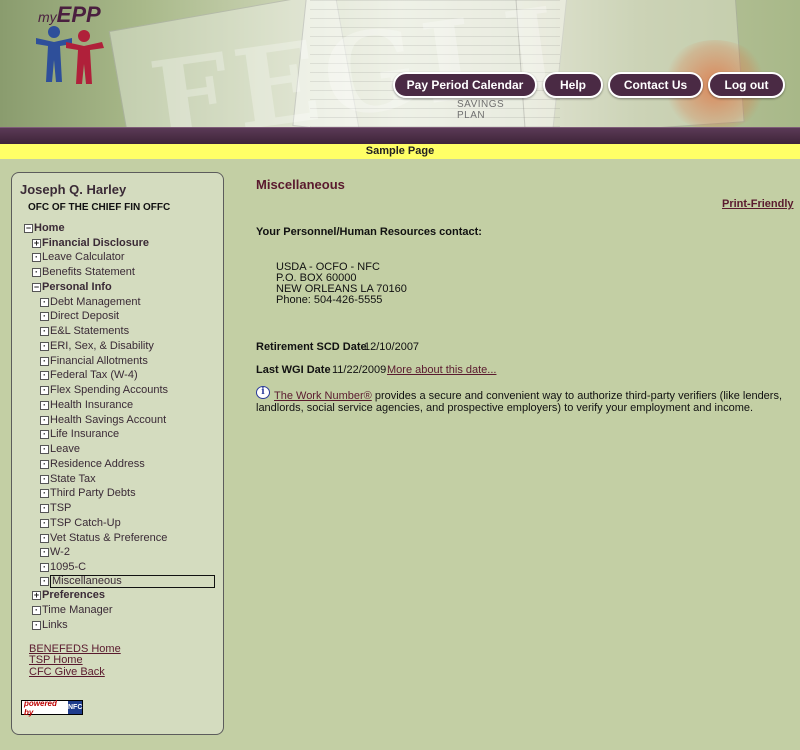 The height and width of the screenshot is (750, 800). Describe the element at coordinates (55, 508) in the screenshot. I see `tree-item-personal-sub: · TSP` at that location.